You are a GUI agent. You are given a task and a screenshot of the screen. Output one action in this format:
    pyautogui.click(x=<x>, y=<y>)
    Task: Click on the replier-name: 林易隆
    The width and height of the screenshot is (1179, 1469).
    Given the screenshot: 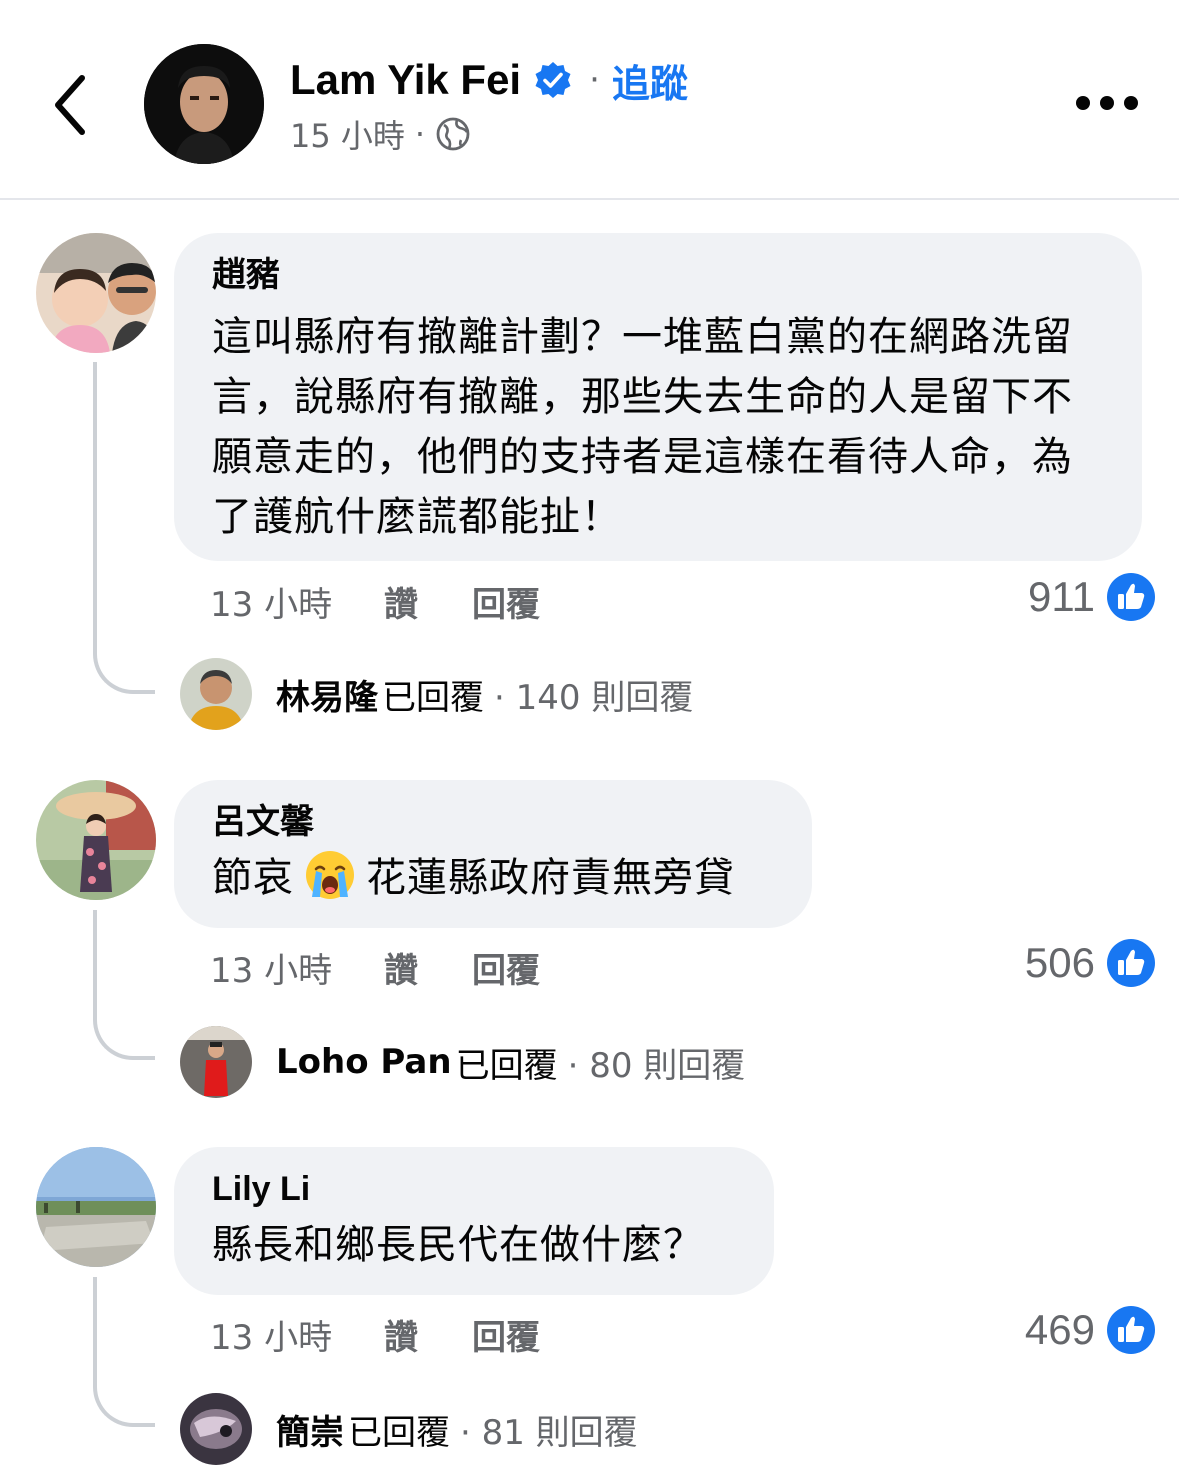 What is the action you would take?
    pyautogui.click(x=327, y=697)
    